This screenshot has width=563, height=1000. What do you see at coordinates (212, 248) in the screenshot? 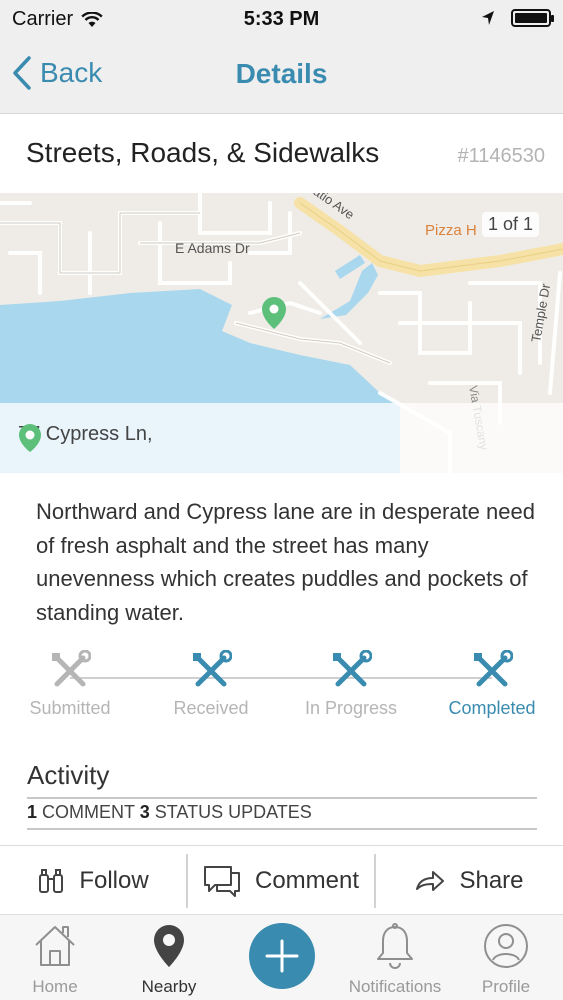
I see `street-label-adams: E Adams Dr` at bounding box center [212, 248].